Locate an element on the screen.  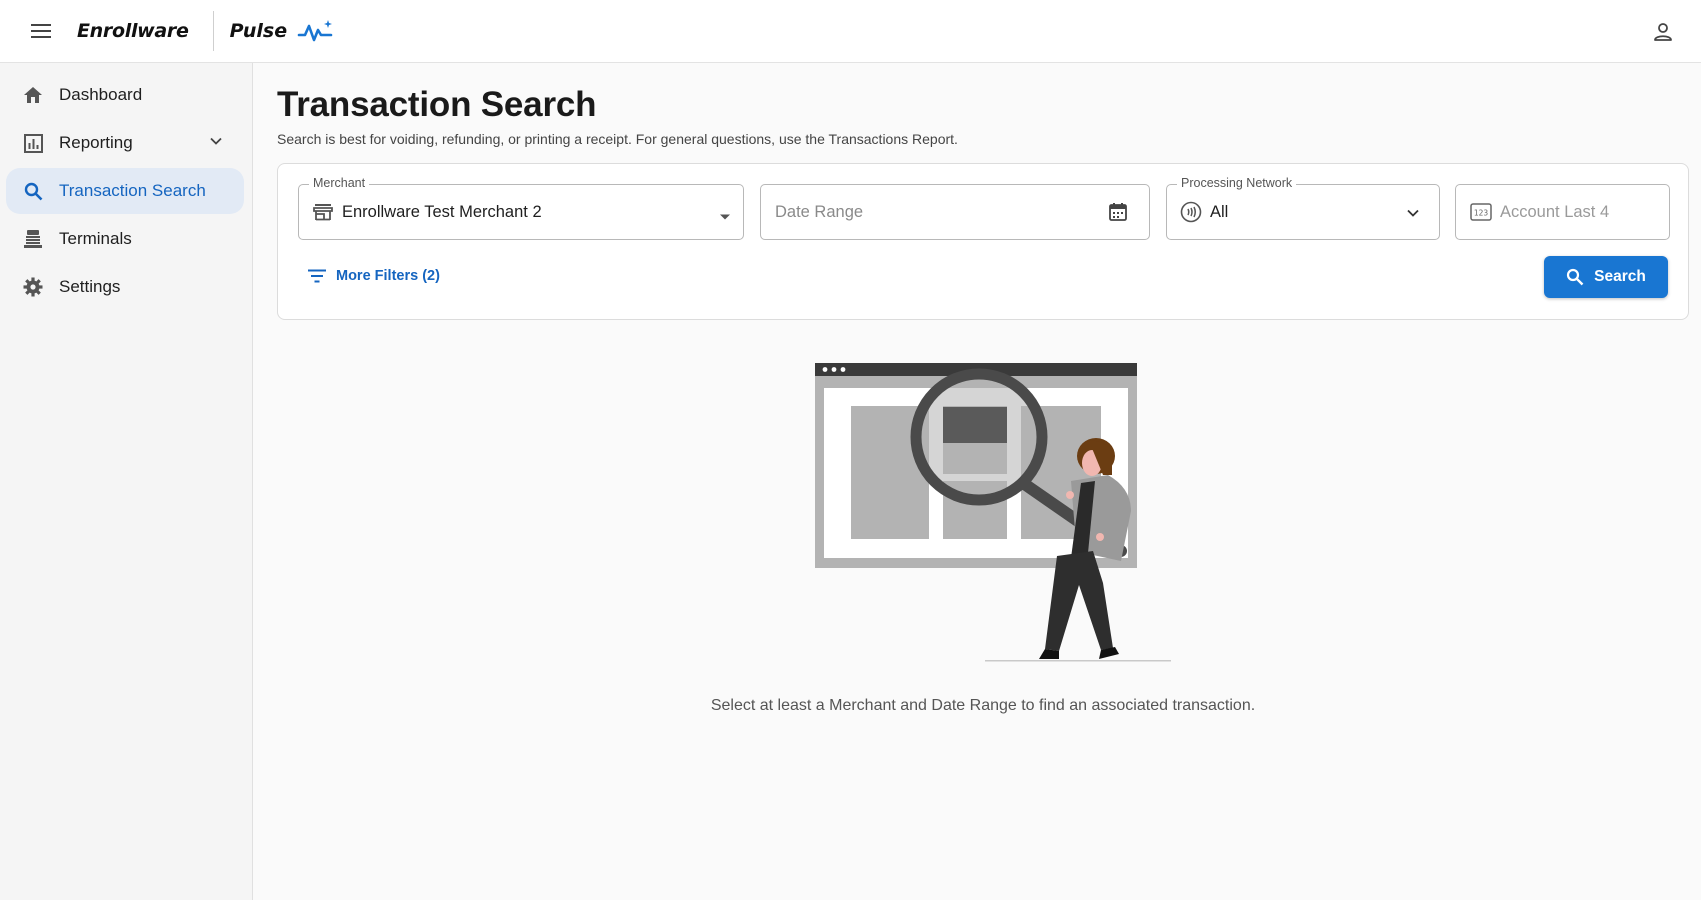
hamburger-menu-icon is located at coordinates (41, 31).